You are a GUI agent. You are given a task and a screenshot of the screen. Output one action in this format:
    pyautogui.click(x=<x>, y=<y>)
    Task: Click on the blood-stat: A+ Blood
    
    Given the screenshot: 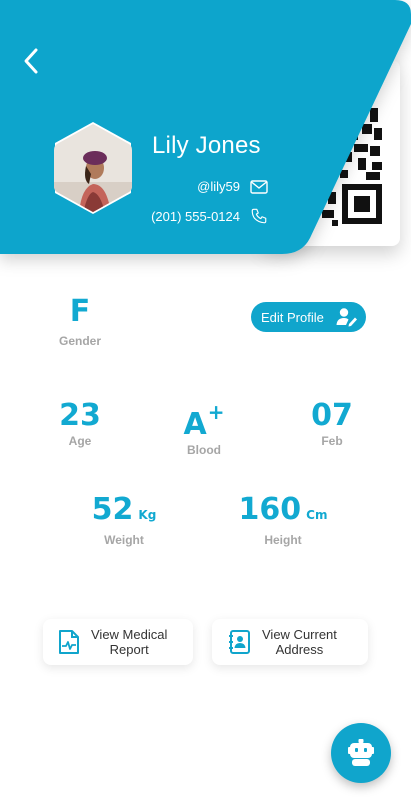 What is the action you would take?
    pyautogui.click(x=204, y=428)
    